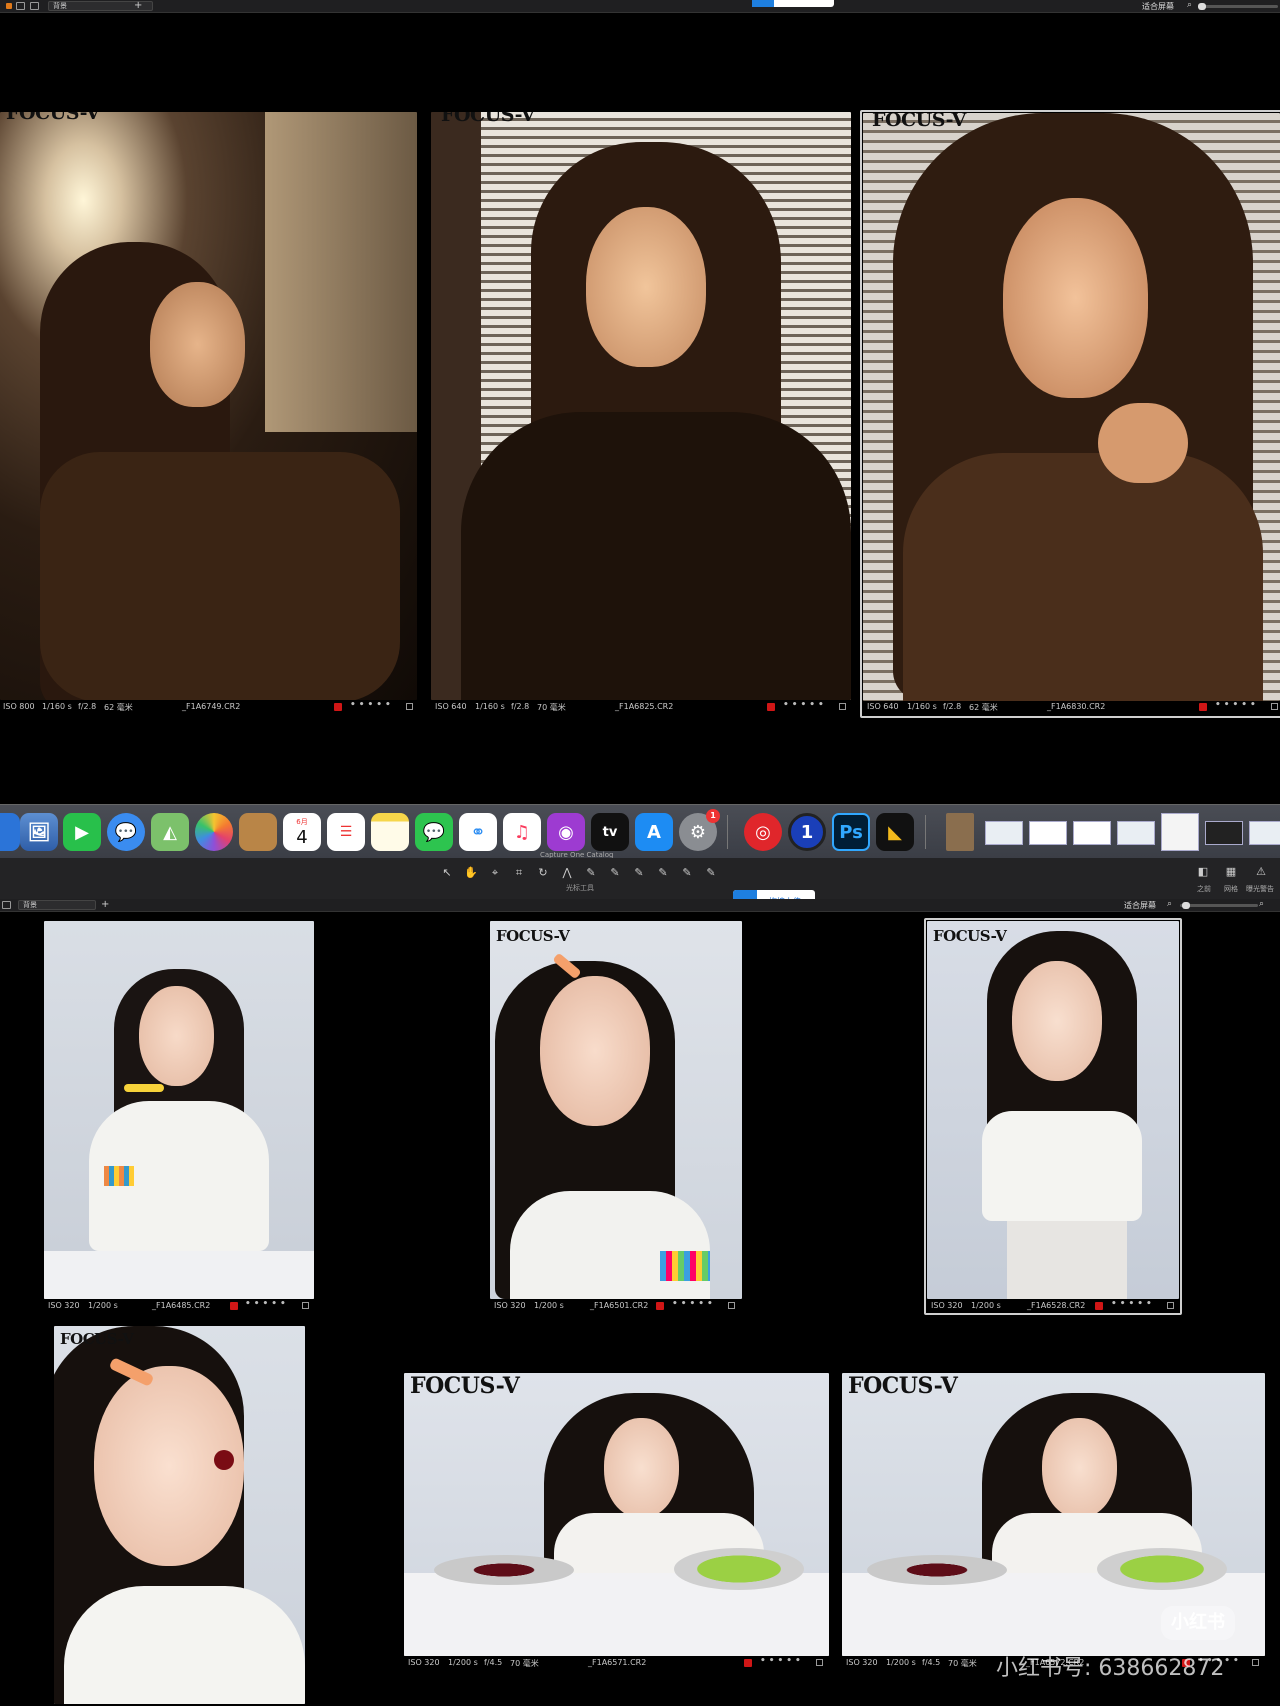 The image size is (1280, 1706). I want to click on photo-5: FOCUS-V, so click(616, 1110).